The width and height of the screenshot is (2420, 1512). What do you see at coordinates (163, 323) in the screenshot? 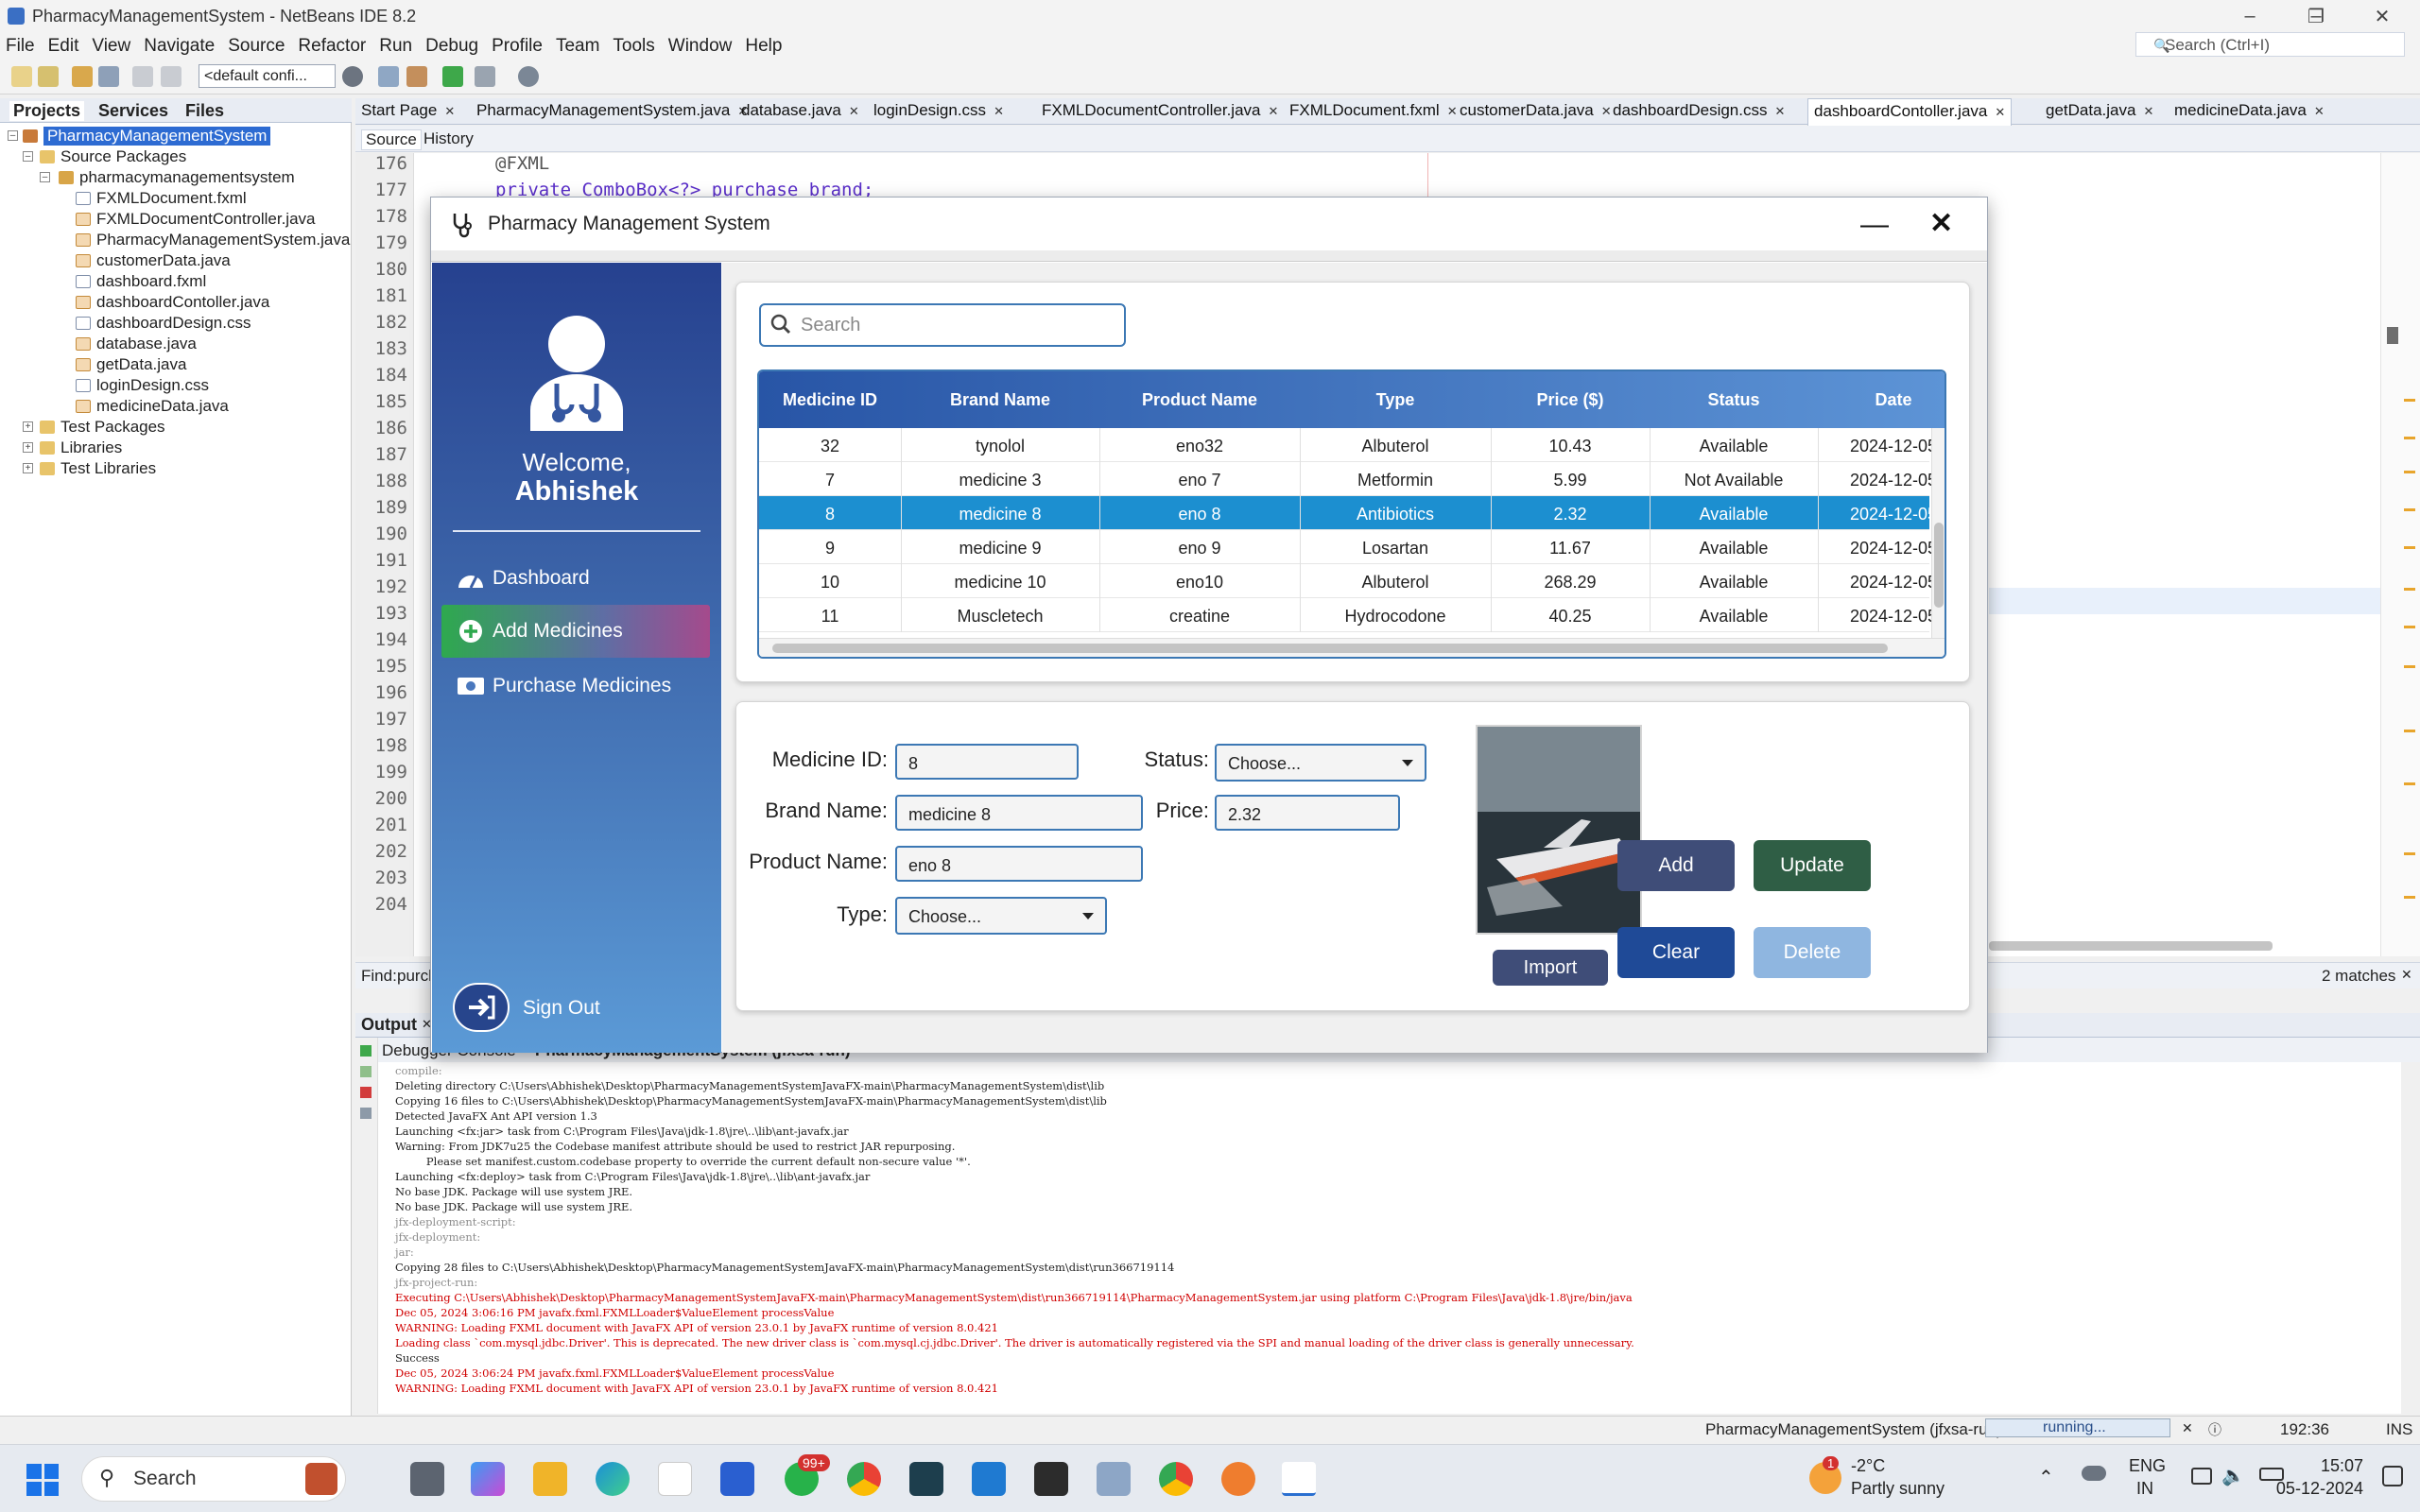
I see `tree-file: dashboardDesign.css` at bounding box center [163, 323].